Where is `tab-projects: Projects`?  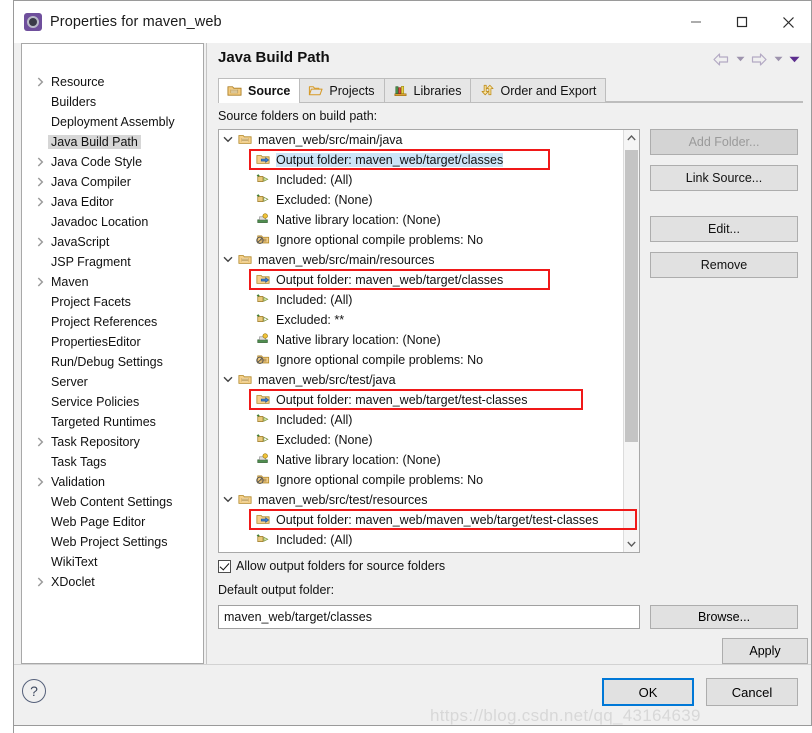 tab-projects: Projects is located at coordinates (342, 90).